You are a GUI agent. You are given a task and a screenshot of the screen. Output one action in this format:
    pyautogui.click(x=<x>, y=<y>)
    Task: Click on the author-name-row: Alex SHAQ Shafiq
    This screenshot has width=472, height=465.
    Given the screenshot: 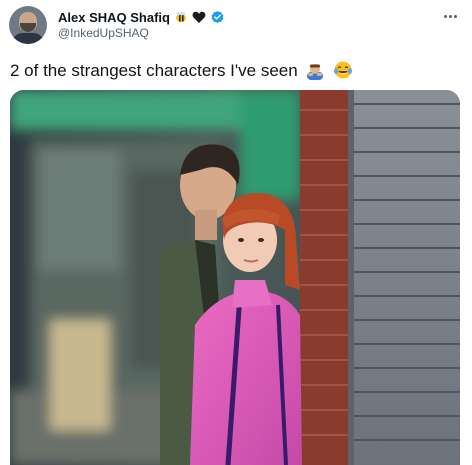 What is the action you would take?
    pyautogui.click(x=141, y=17)
    